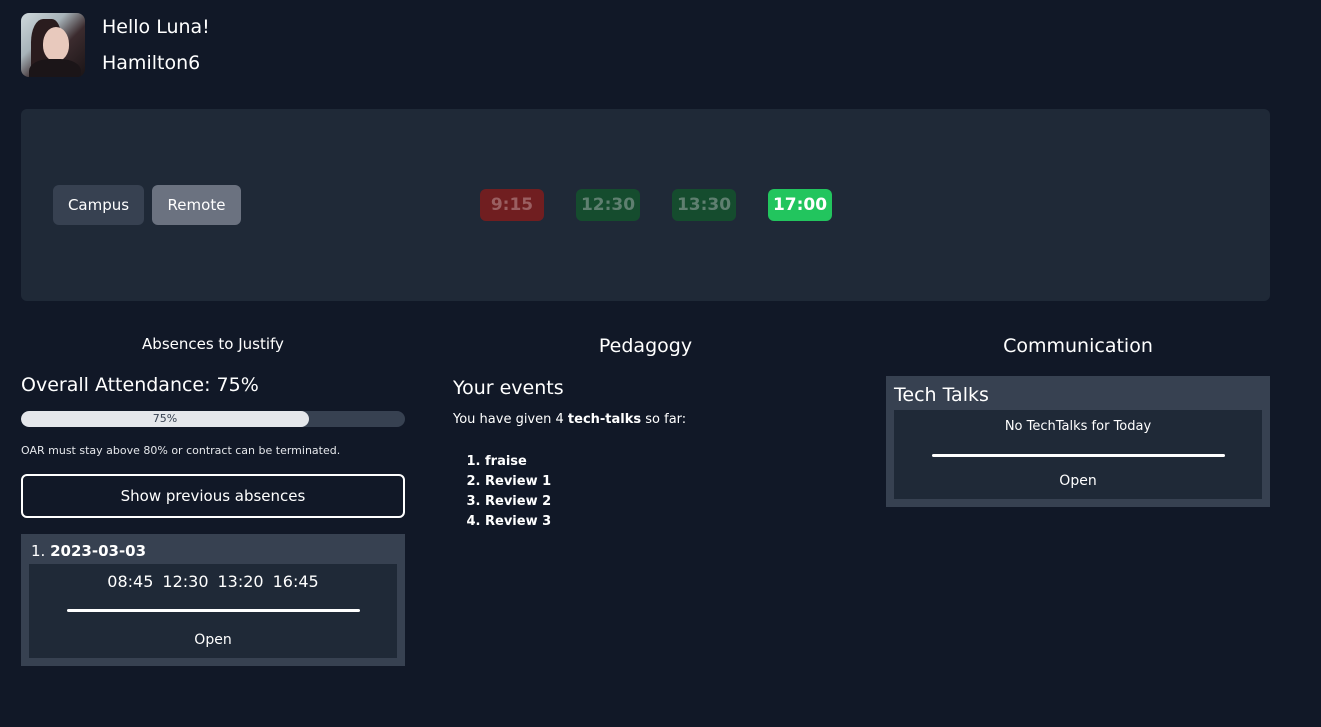  What do you see at coordinates (185, 581) in the screenshot?
I see `absence-time: 12:30` at bounding box center [185, 581].